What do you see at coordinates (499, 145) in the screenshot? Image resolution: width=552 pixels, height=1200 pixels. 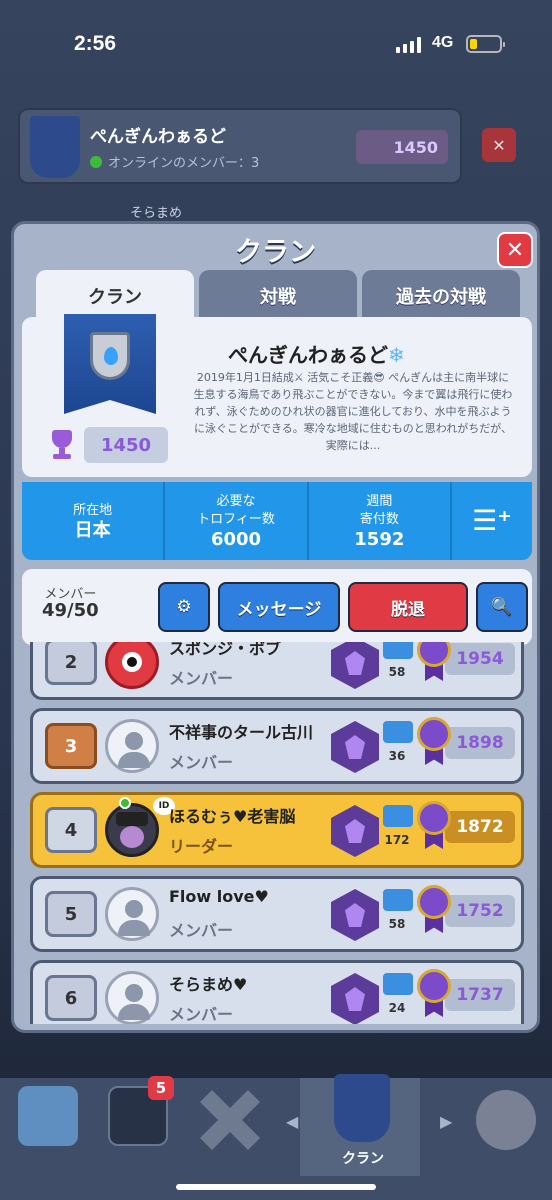 I see `background-close-button: ✕` at bounding box center [499, 145].